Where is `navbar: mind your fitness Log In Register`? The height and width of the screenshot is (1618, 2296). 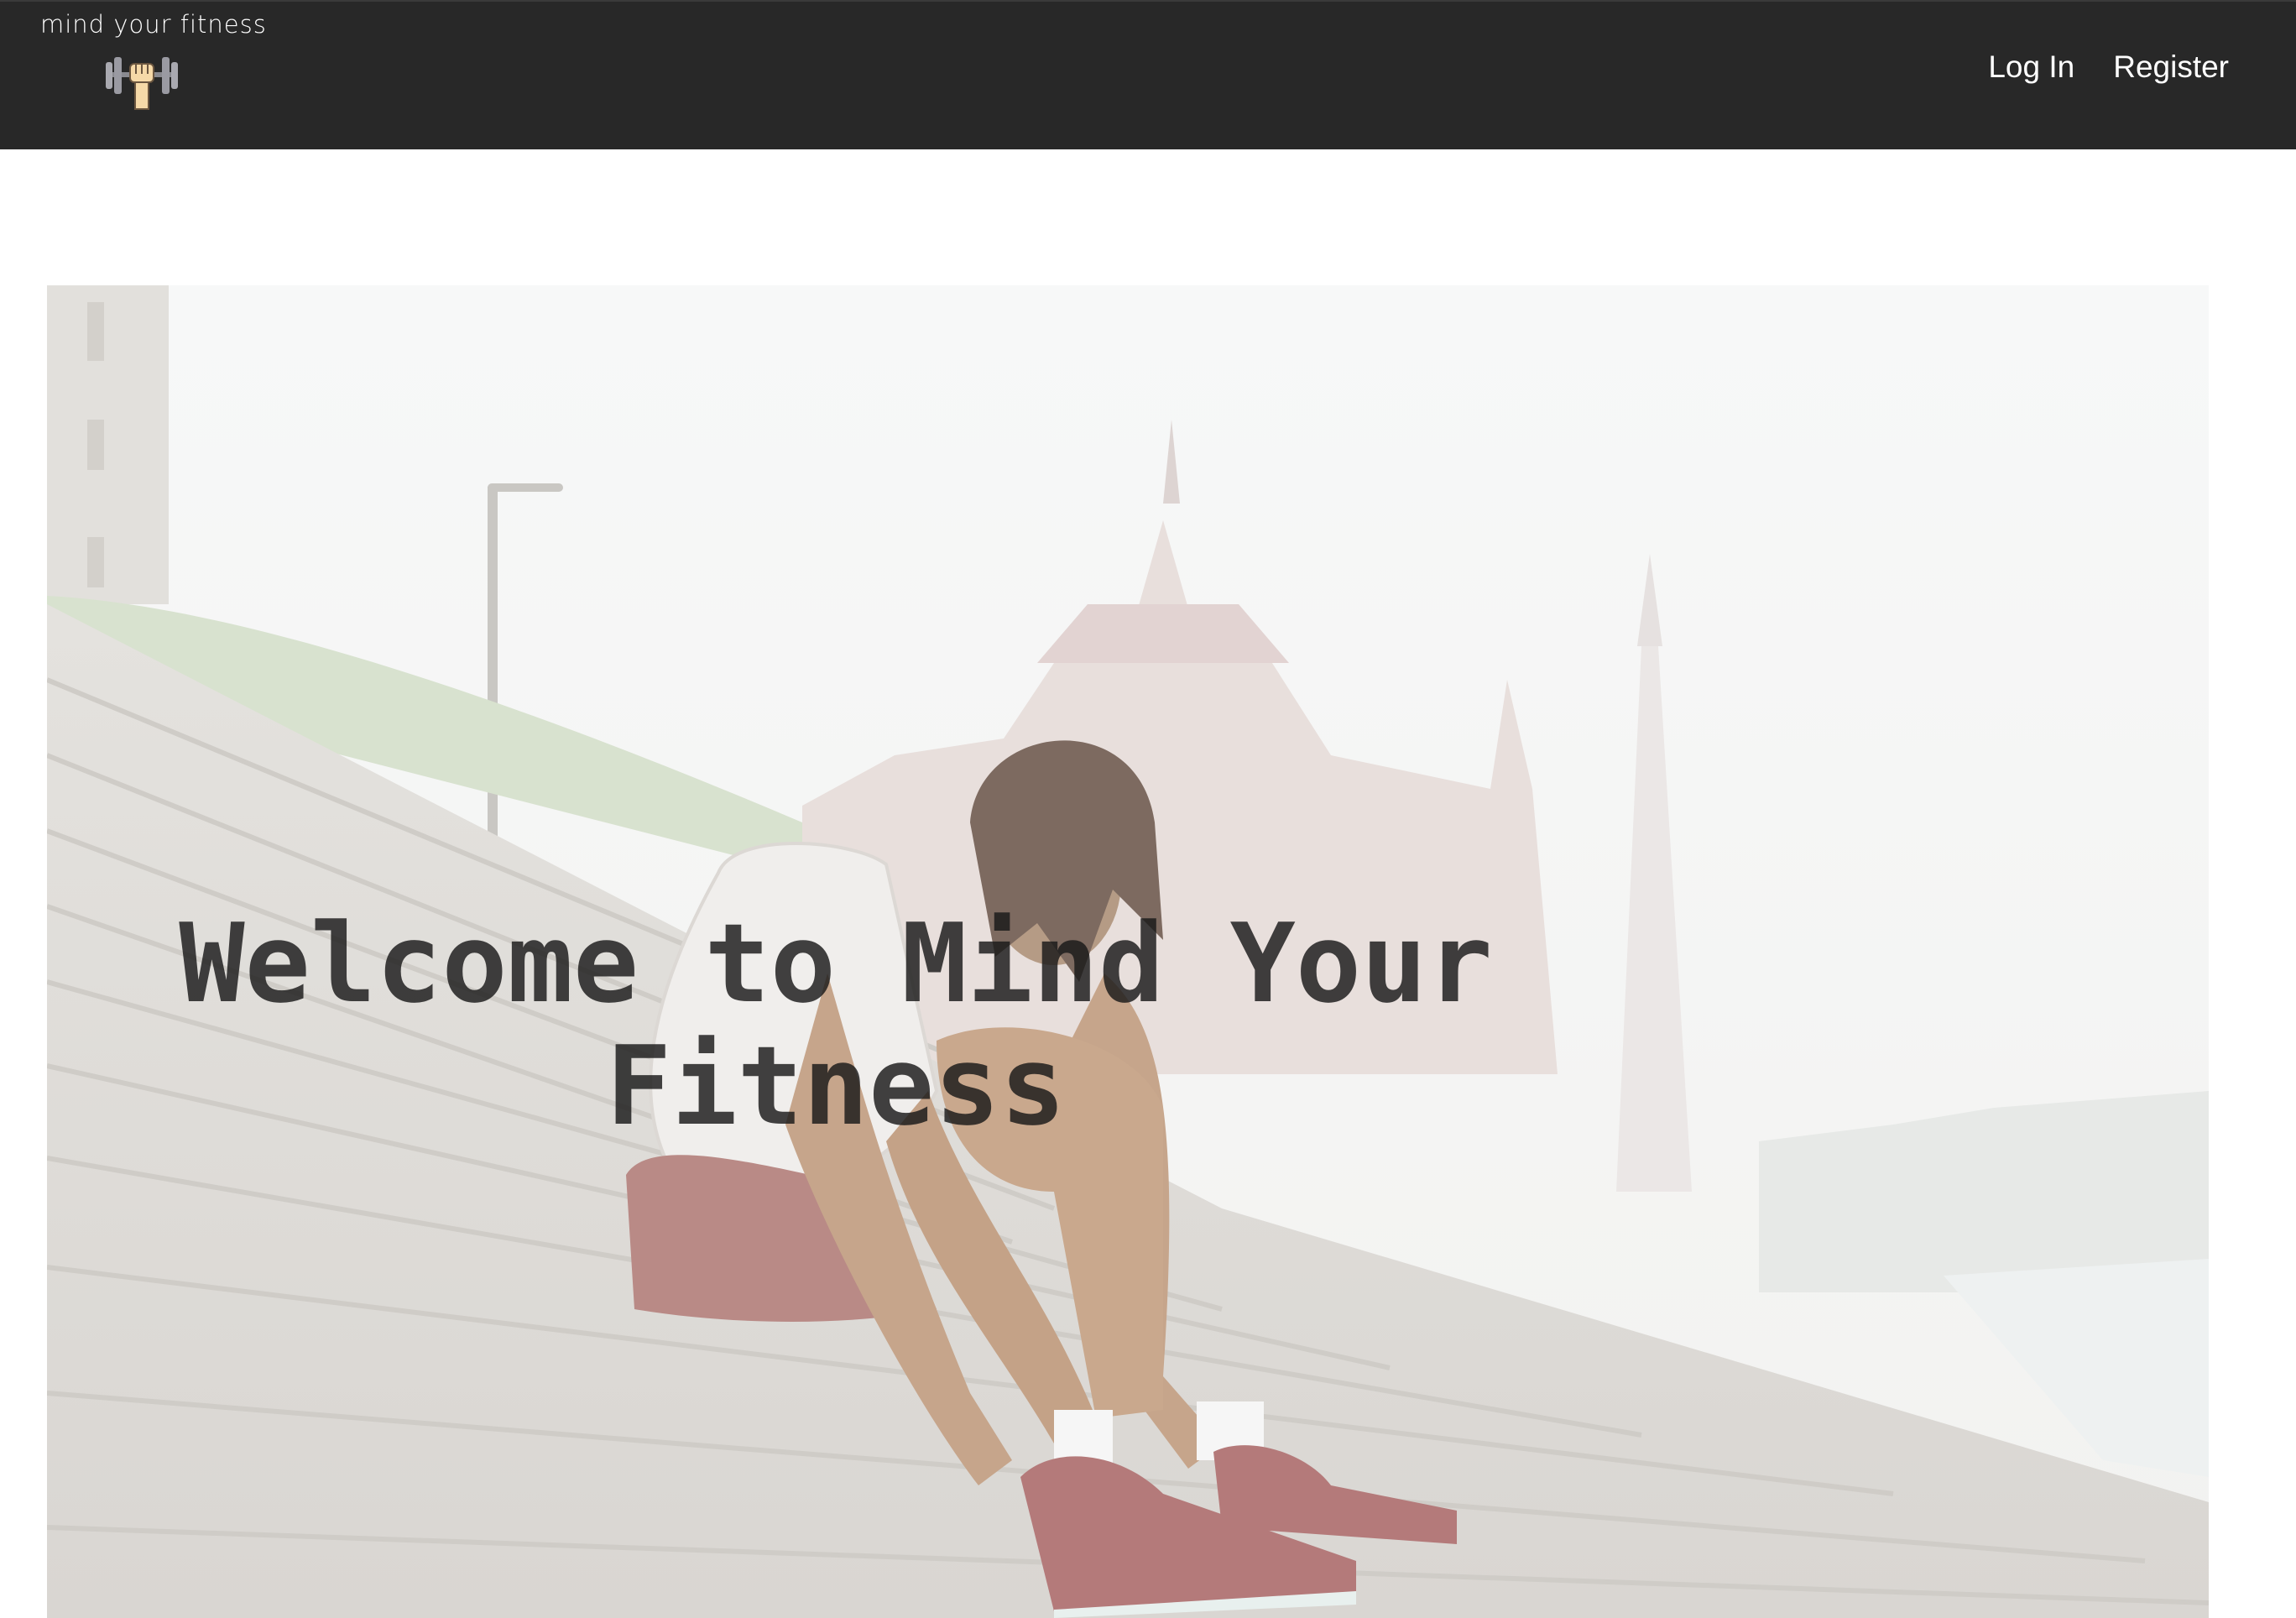 navbar: mind your fitness Log In Register is located at coordinates (1148, 74).